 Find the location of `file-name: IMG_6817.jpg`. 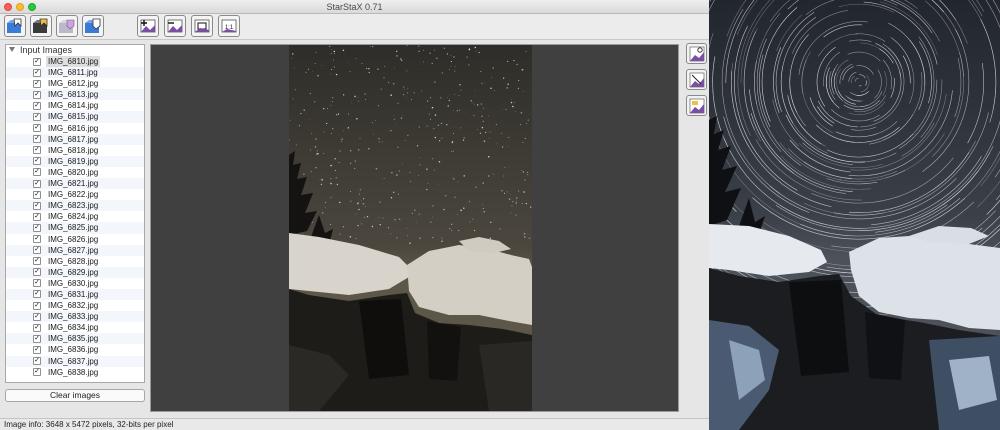

file-name: IMG_6817.jpg is located at coordinates (73, 139).